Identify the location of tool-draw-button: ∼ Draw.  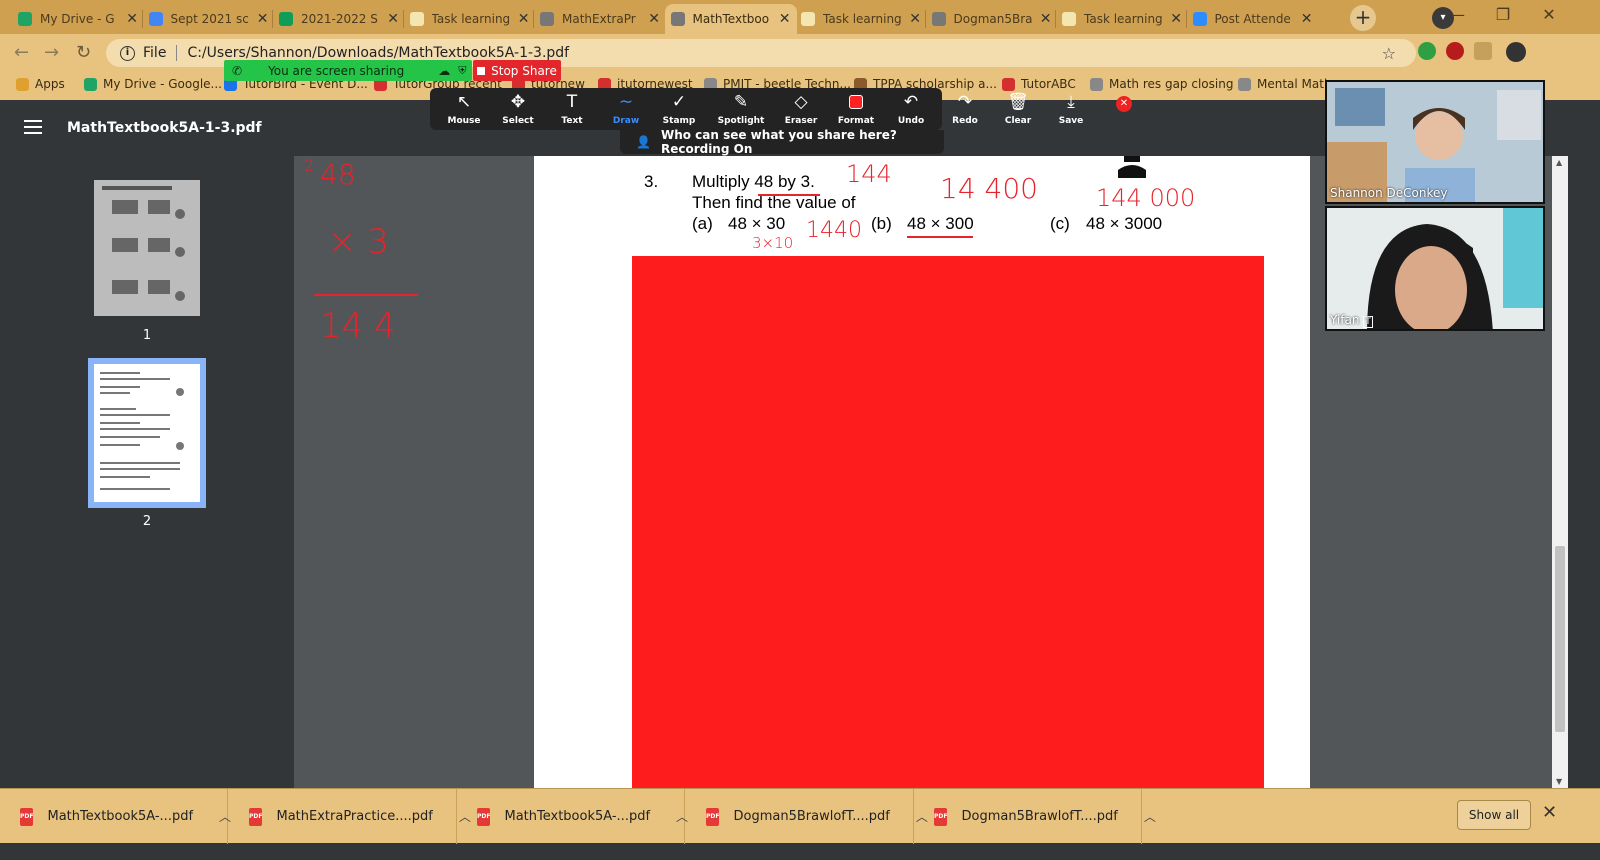
(626, 109).